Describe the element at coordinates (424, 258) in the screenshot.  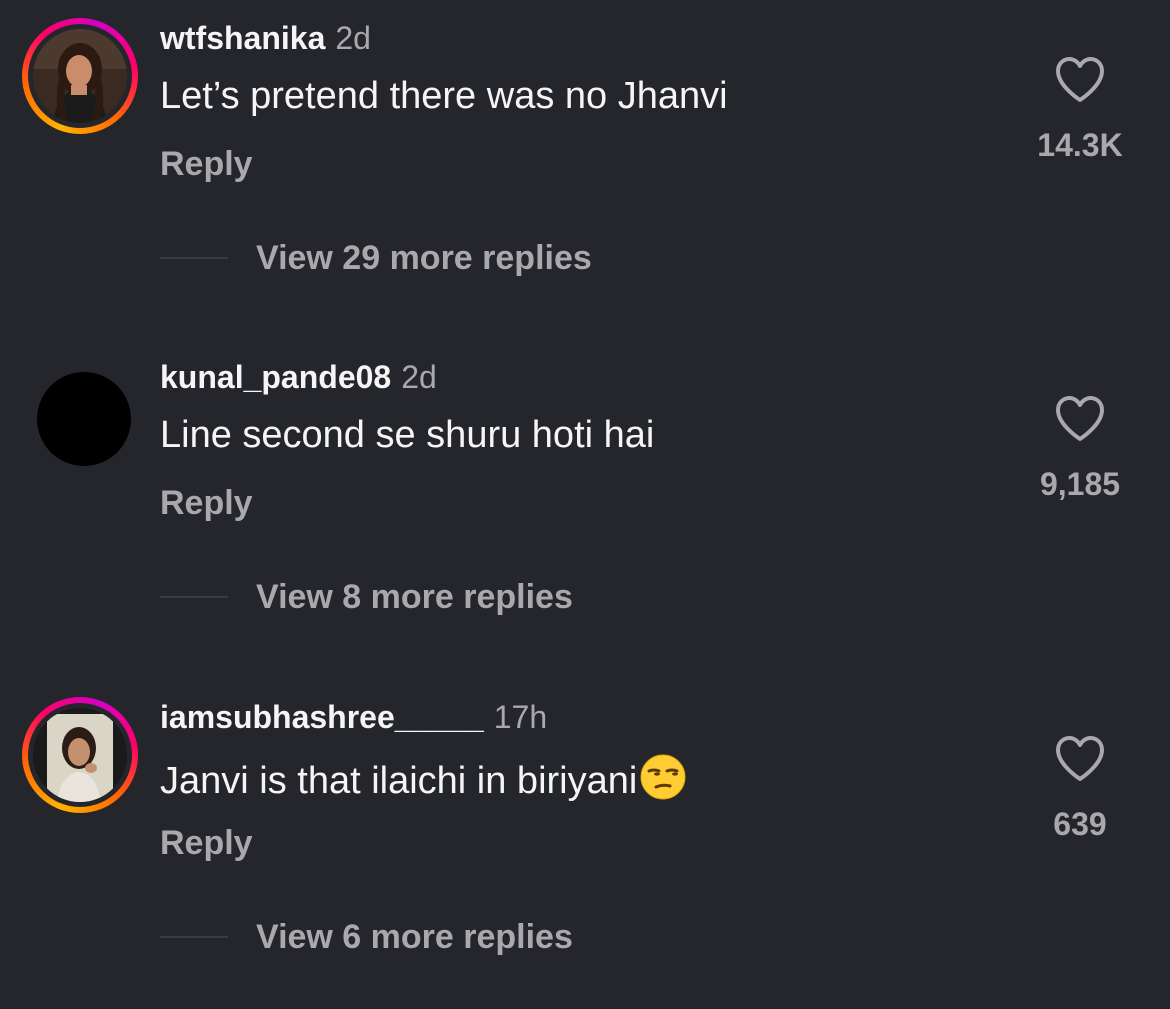
I see `view-replies-label: View 29 more replies` at that location.